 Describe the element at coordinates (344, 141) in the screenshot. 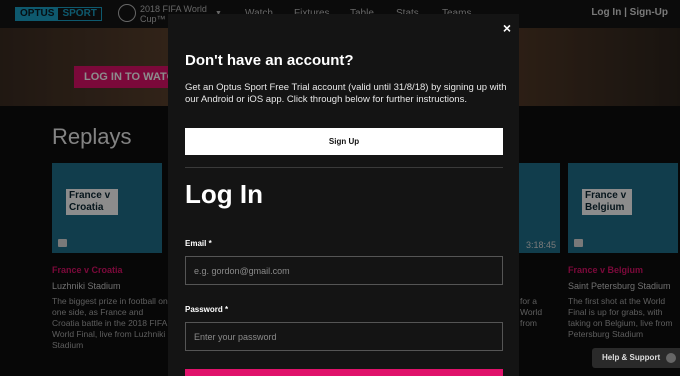

I see `sign-up-button: Sign Up` at that location.